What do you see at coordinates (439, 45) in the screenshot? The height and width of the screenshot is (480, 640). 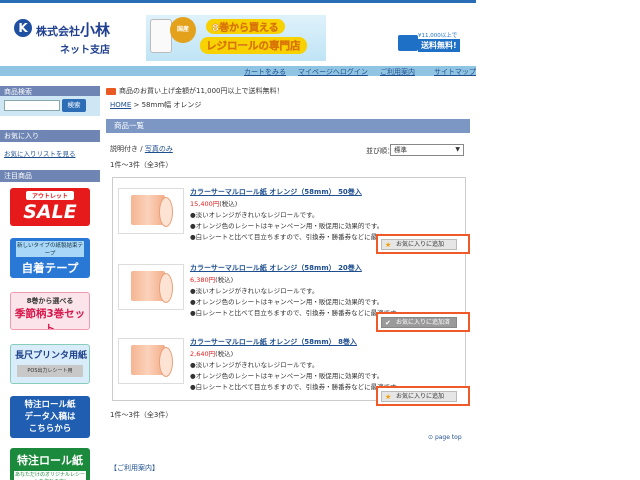 I see `shipping-free: 送料無料!` at bounding box center [439, 45].